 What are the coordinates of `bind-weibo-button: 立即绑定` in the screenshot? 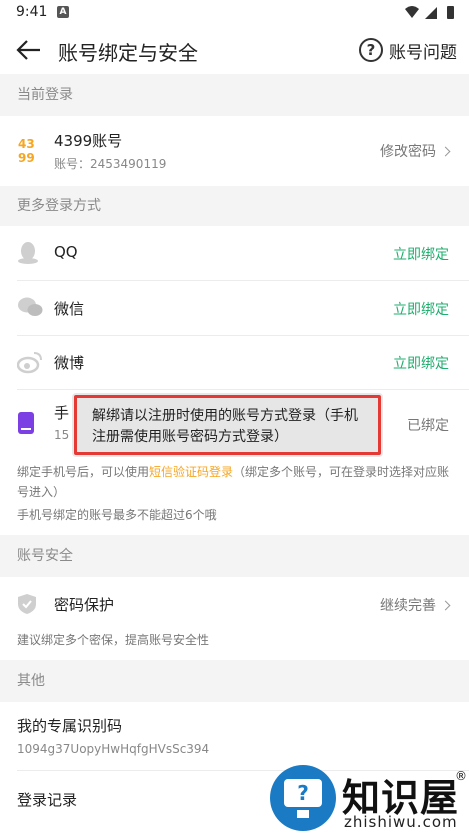 It's located at (421, 363).